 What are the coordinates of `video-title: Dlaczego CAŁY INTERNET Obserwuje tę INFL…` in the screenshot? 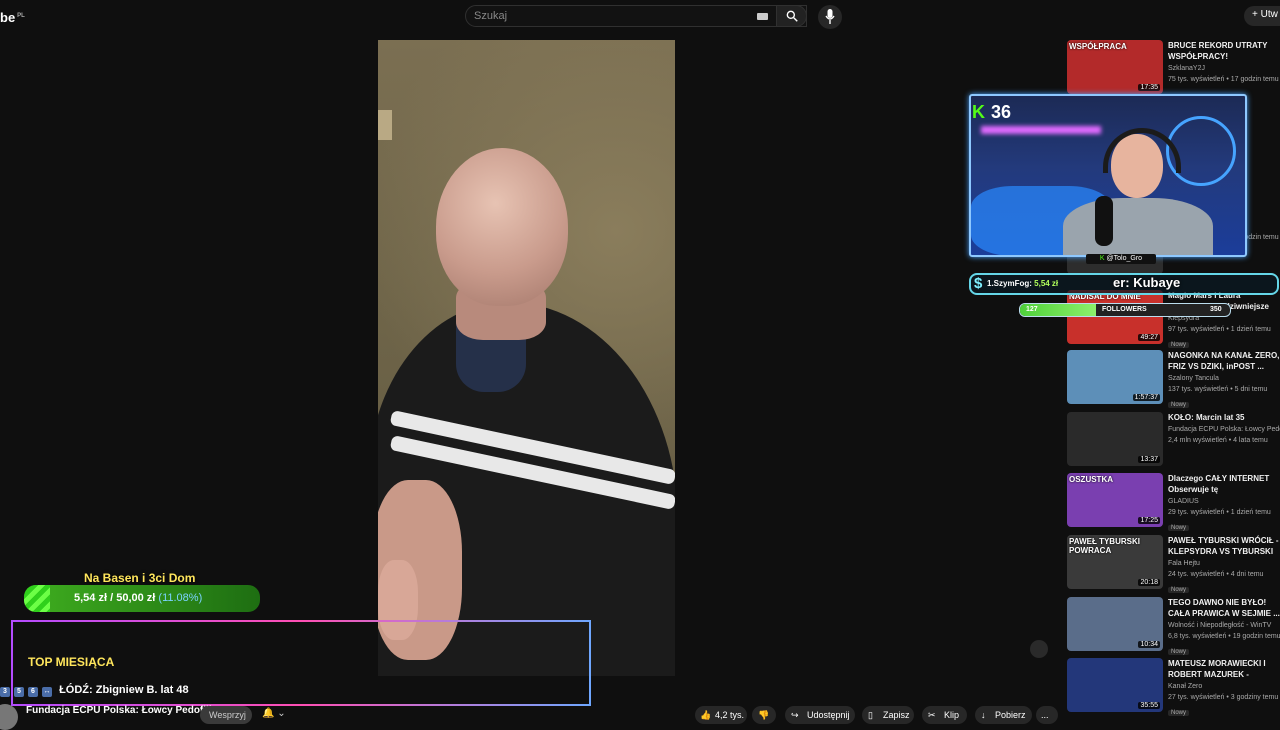 It's located at (1224, 484).